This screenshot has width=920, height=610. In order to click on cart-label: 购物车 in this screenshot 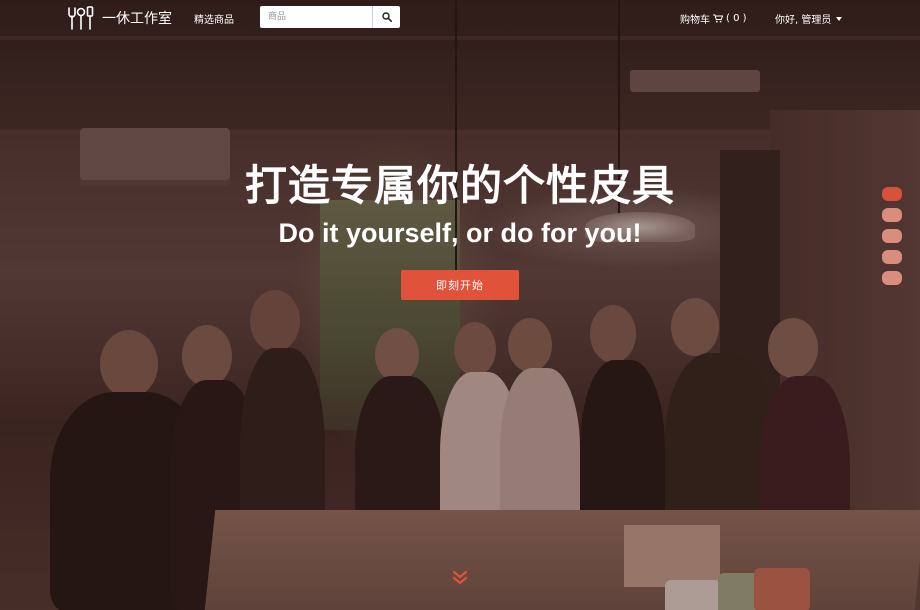, I will do `click(695, 20)`.